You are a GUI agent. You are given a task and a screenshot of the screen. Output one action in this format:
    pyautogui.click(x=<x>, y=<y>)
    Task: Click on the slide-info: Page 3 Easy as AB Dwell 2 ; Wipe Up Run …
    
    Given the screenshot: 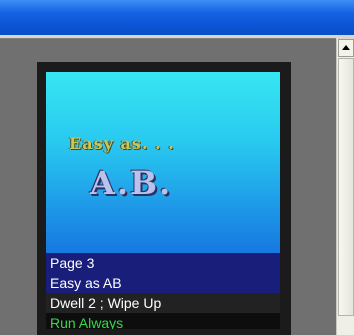 What is the action you would take?
    pyautogui.click(x=163, y=291)
    